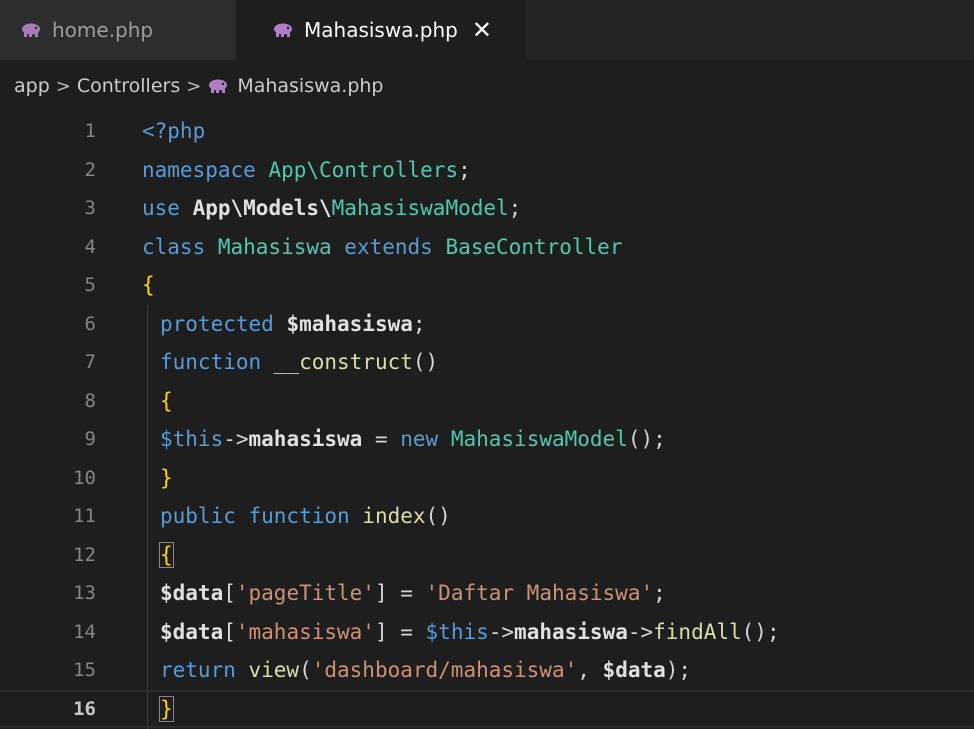  I want to click on line-number: 9, so click(90, 439).